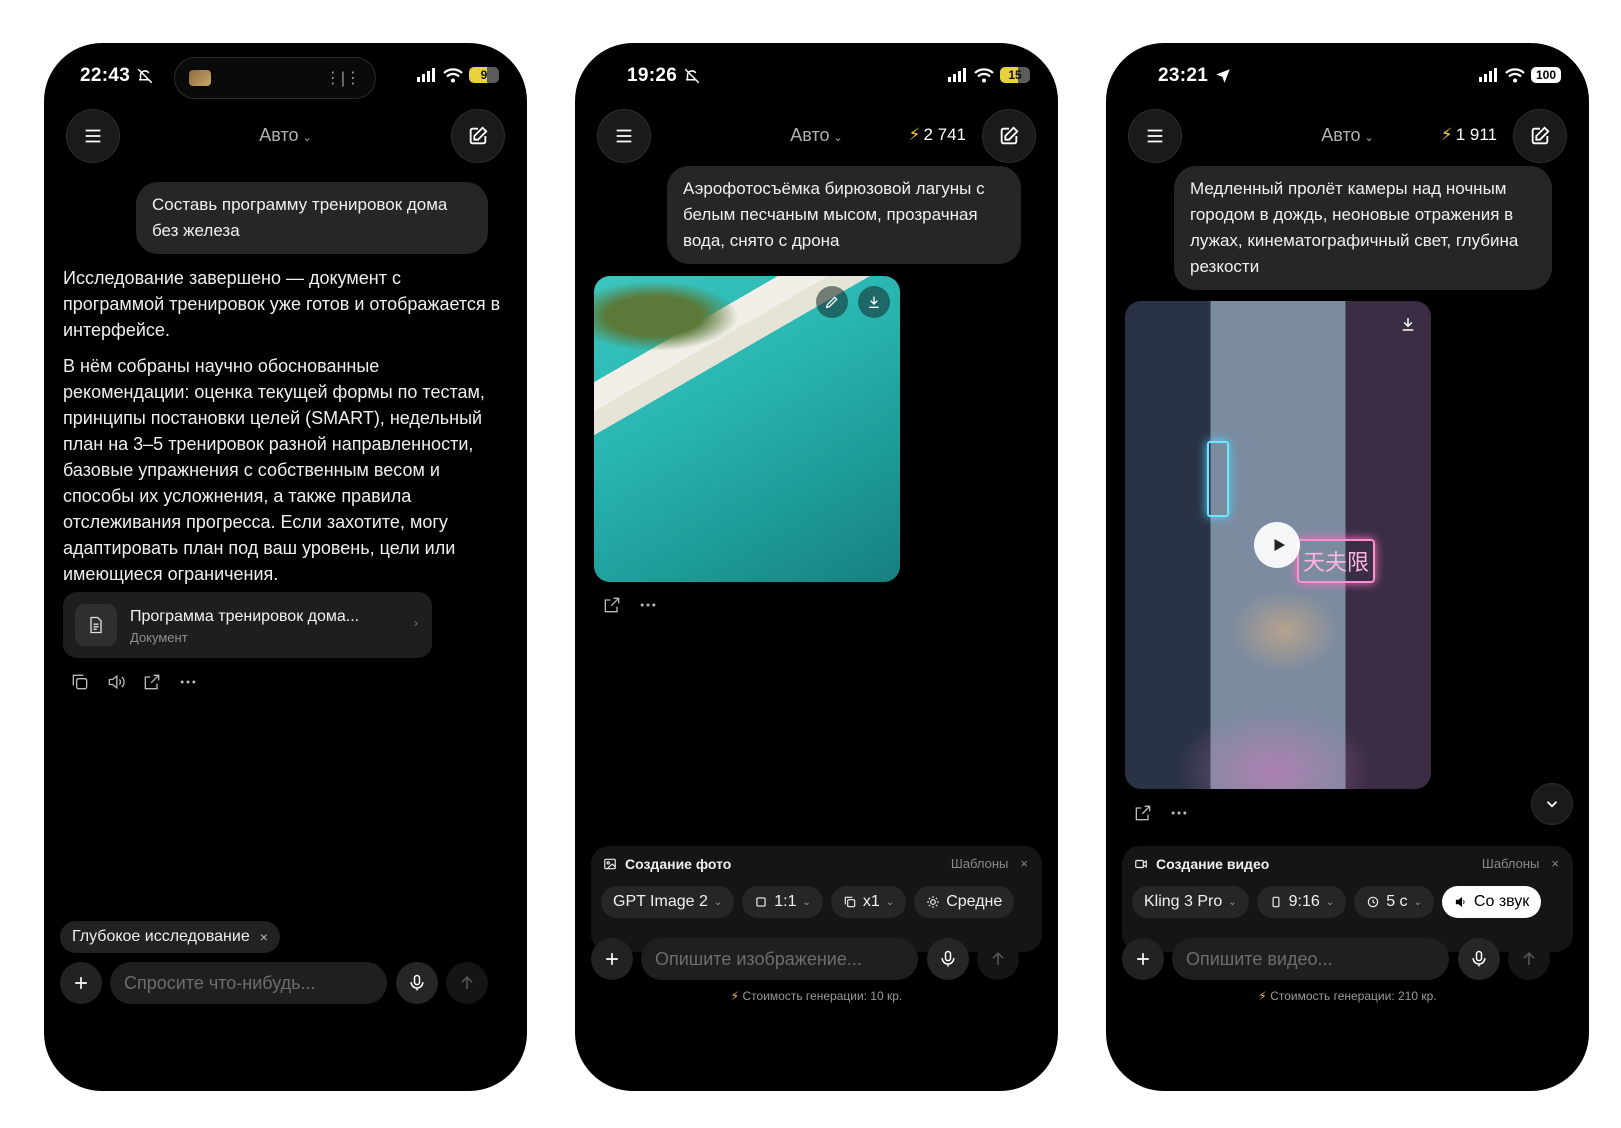  What do you see at coordinates (1141, 864) in the screenshot?
I see `video-icon` at bounding box center [1141, 864].